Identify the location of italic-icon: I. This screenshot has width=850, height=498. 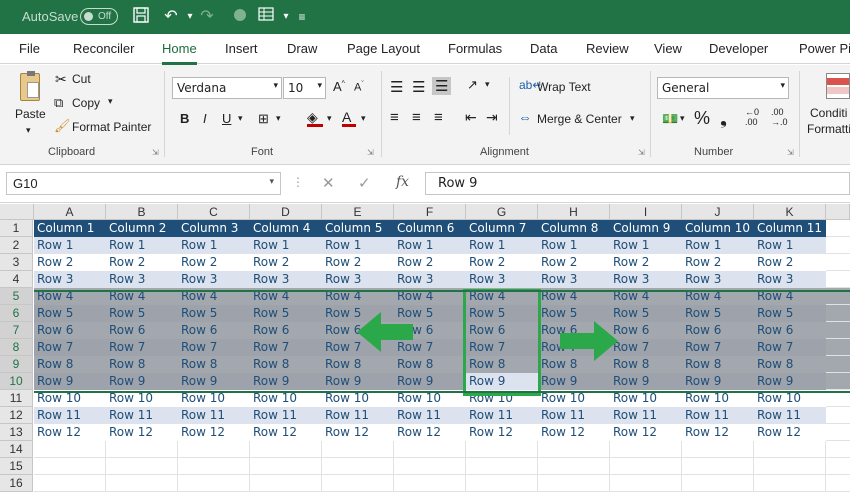
(205, 118).